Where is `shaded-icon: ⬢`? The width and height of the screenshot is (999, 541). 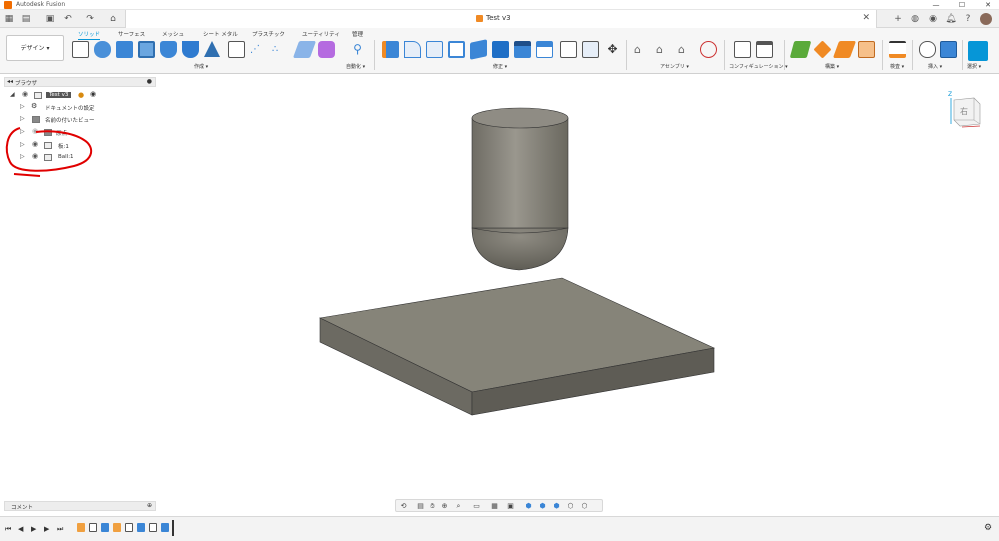
shaded-icon: ⬢ is located at coordinates (528, 506).